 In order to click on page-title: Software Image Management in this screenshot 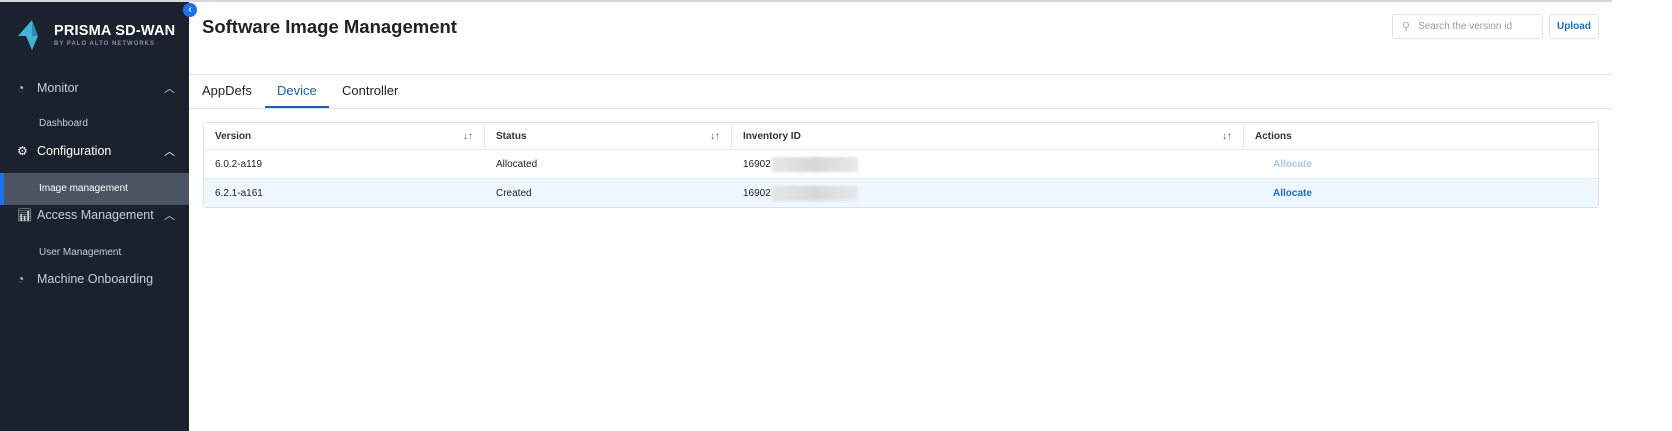, I will do `click(329, 26)`.